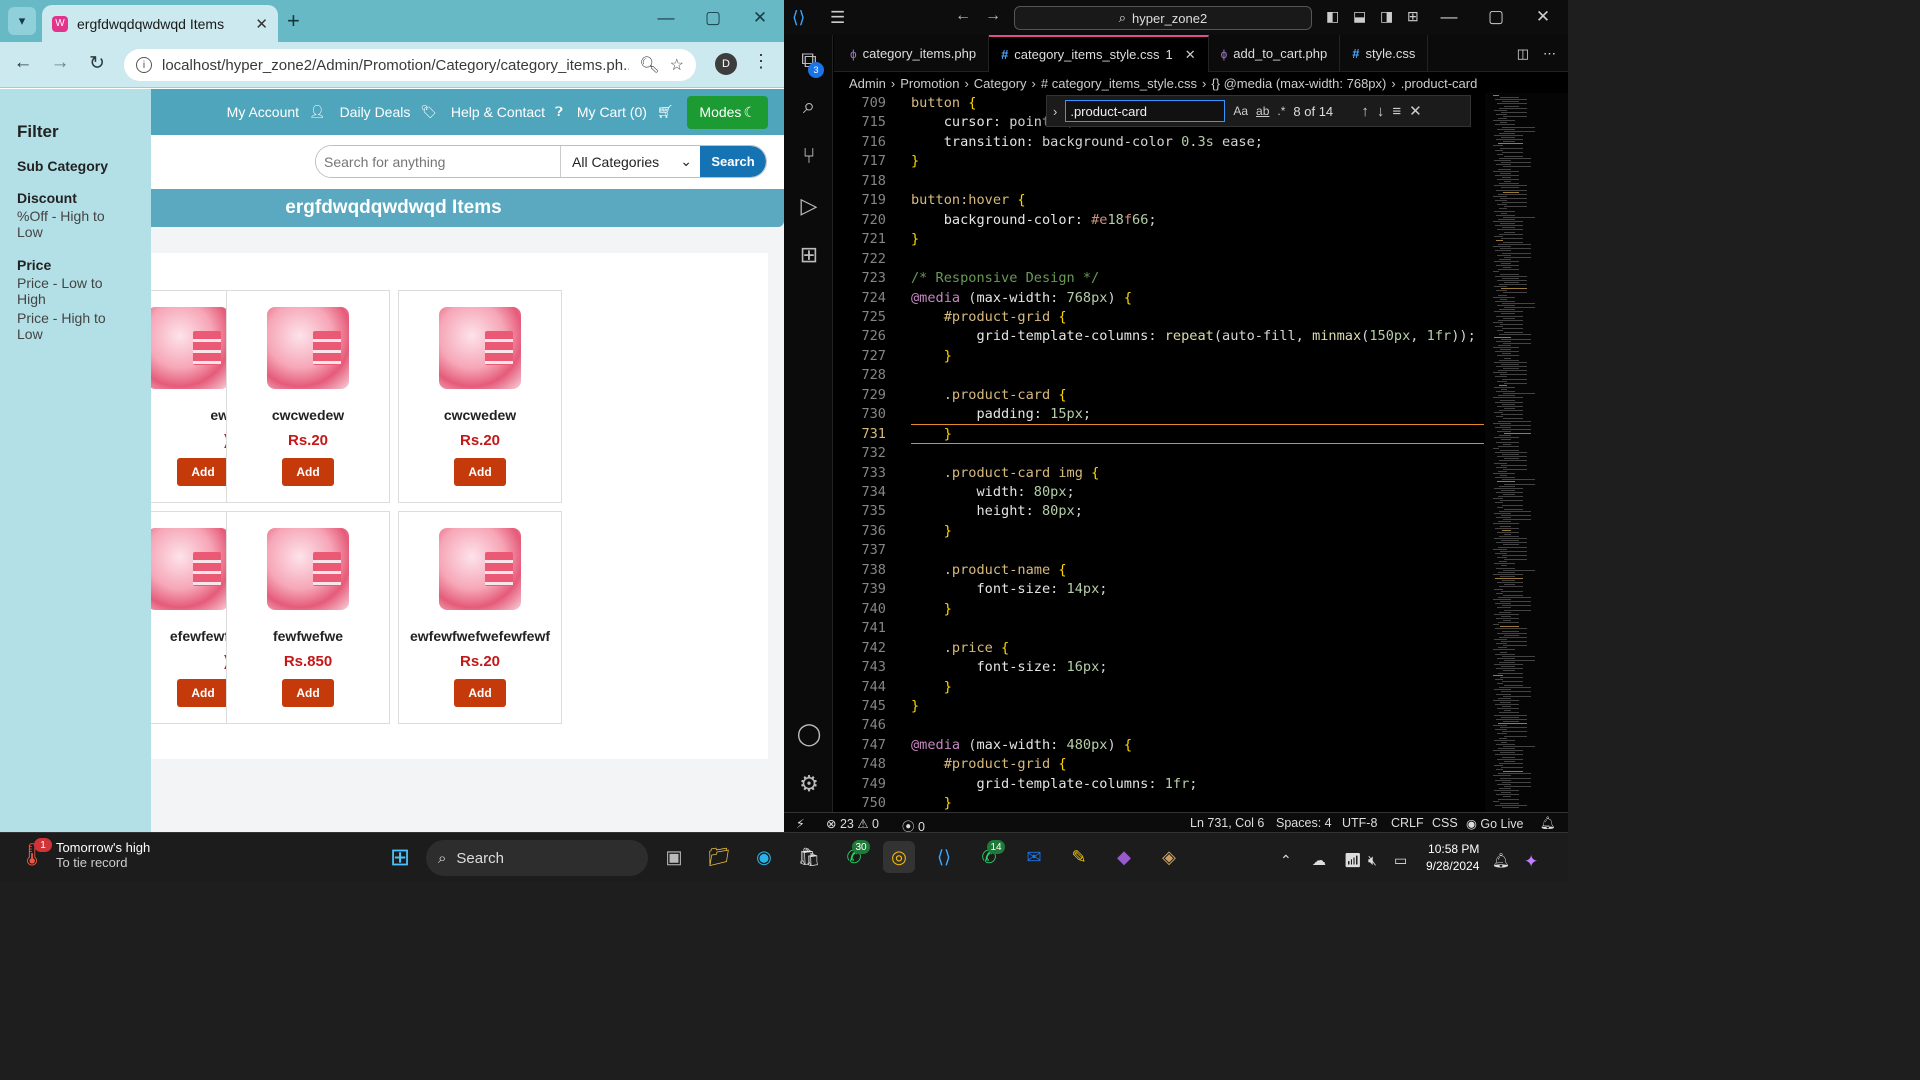 Image resolution: width=1920 pixels, height=1080 pixels. Describe the element at coordinates (22, 21) in the screenshot. I see `tab-search-dropdown: ▾` at that location.